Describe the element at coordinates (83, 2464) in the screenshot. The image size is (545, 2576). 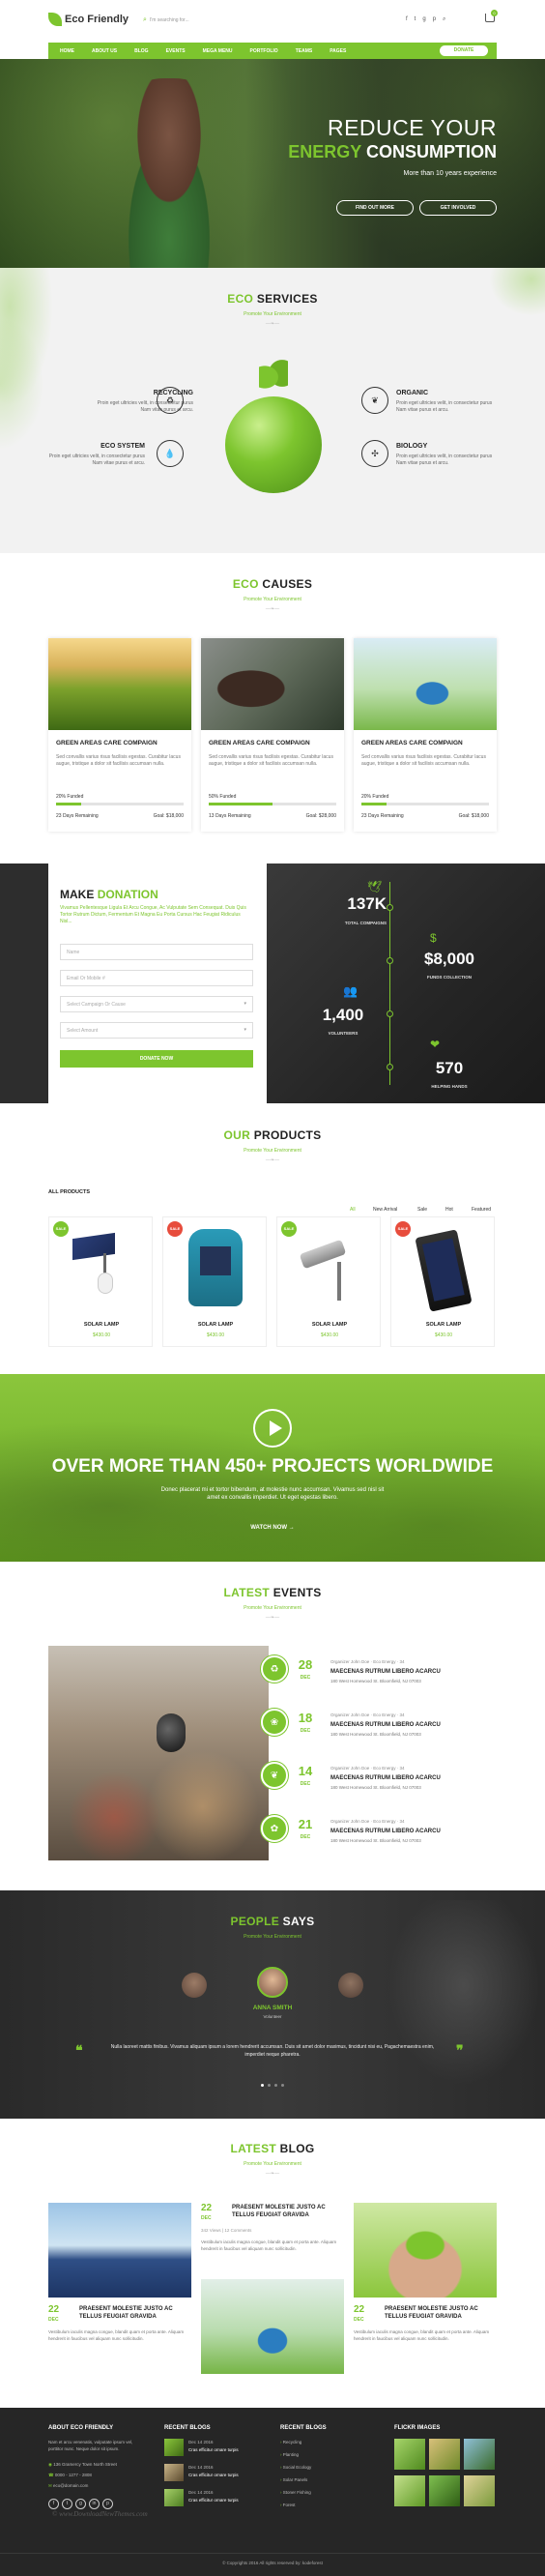
I see `footer-address: ◉ 136 Gramercy Town North Street` at that location.